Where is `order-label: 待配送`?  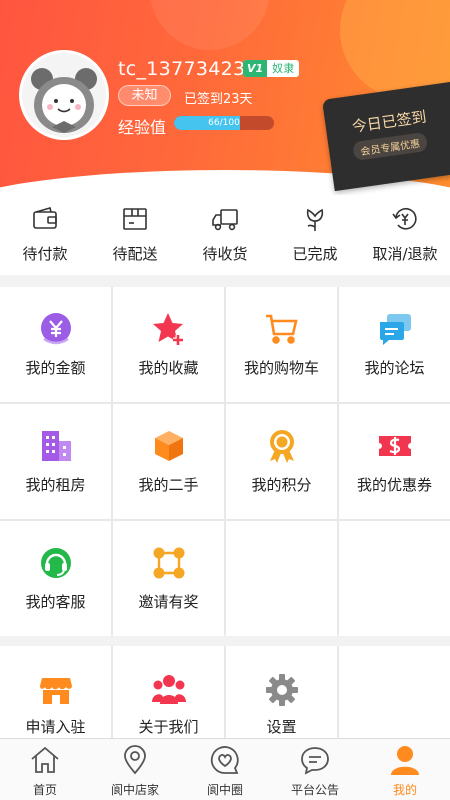
order-label: 待配送 is located at coordinates (135, 254).